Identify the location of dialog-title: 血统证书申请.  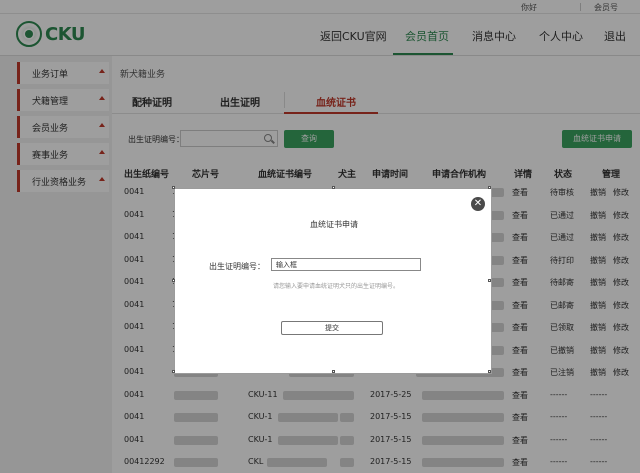
(334, 224).